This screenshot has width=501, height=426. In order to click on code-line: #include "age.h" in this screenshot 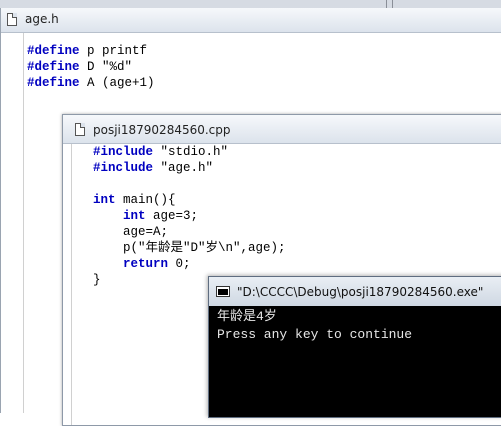, I will do `click(153, 168)`.